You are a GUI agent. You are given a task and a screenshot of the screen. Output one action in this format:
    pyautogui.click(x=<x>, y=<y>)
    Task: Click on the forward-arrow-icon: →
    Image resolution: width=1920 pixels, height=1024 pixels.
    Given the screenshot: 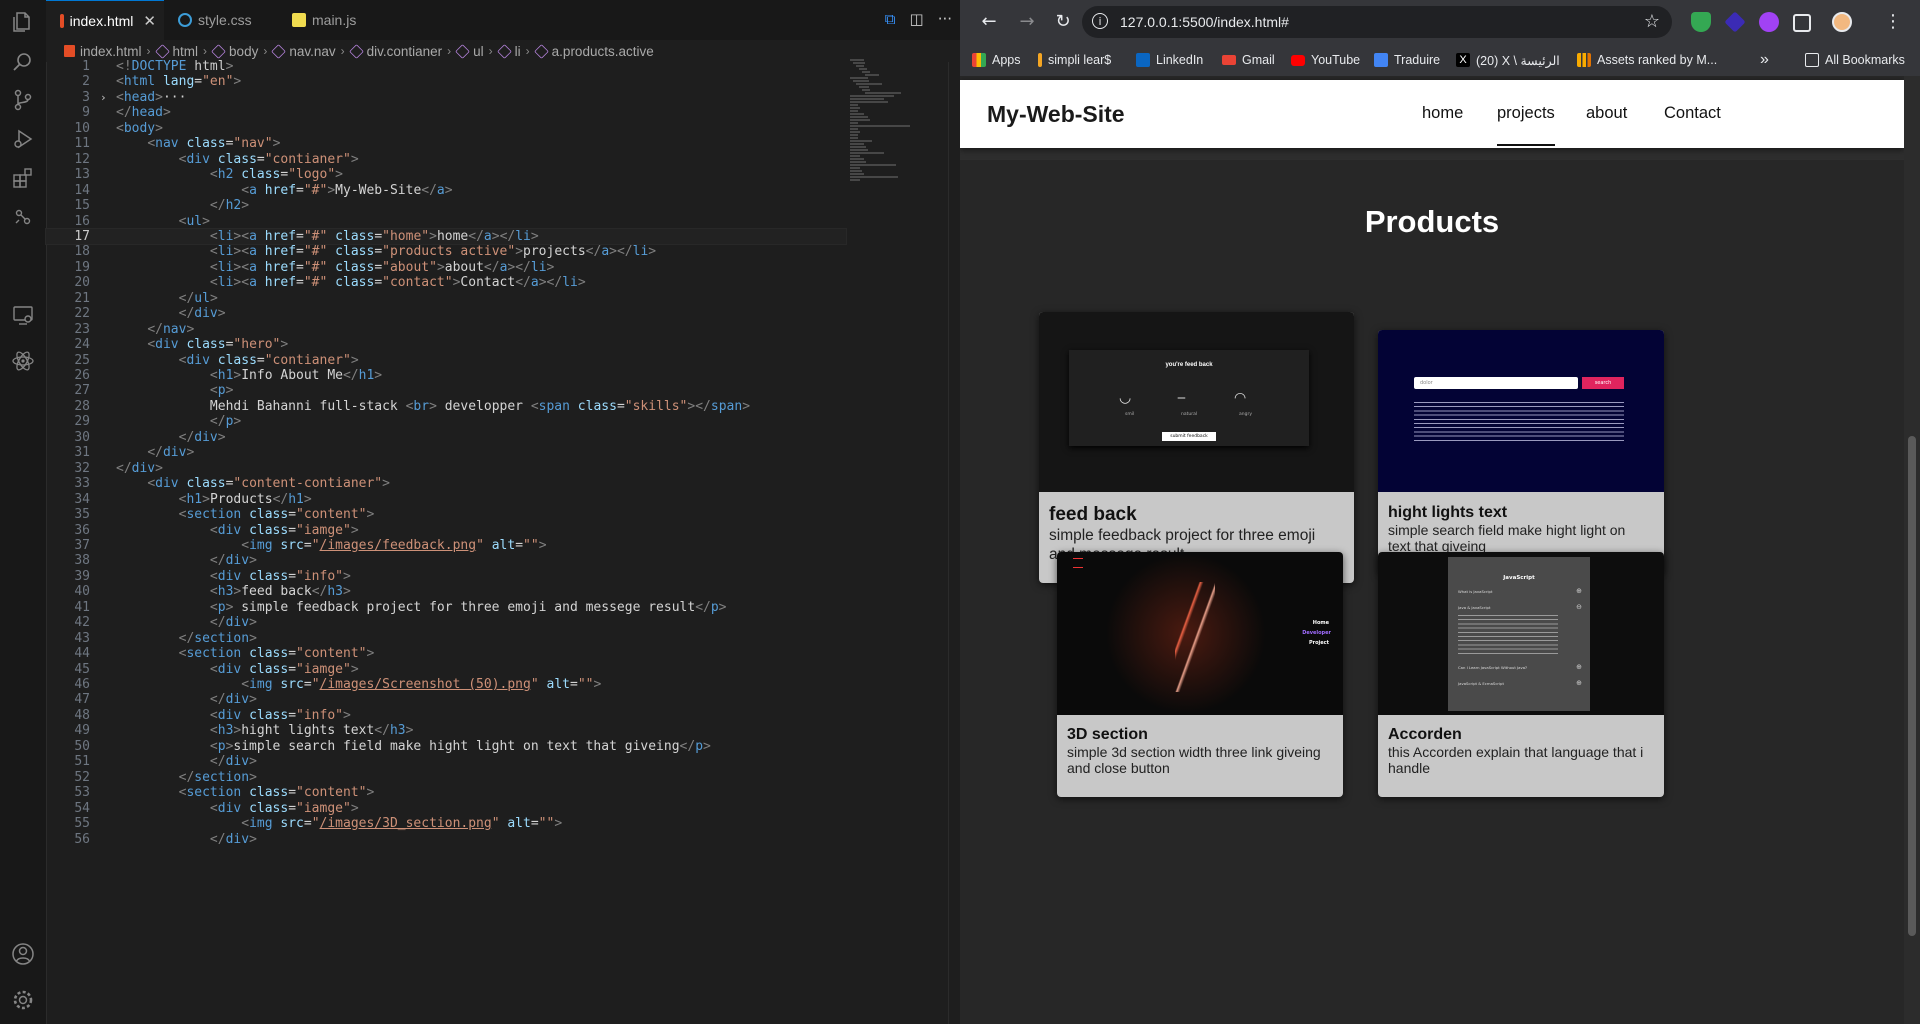 What is the action you would take?
    pyautogui.click(x=1027, y=22)
    